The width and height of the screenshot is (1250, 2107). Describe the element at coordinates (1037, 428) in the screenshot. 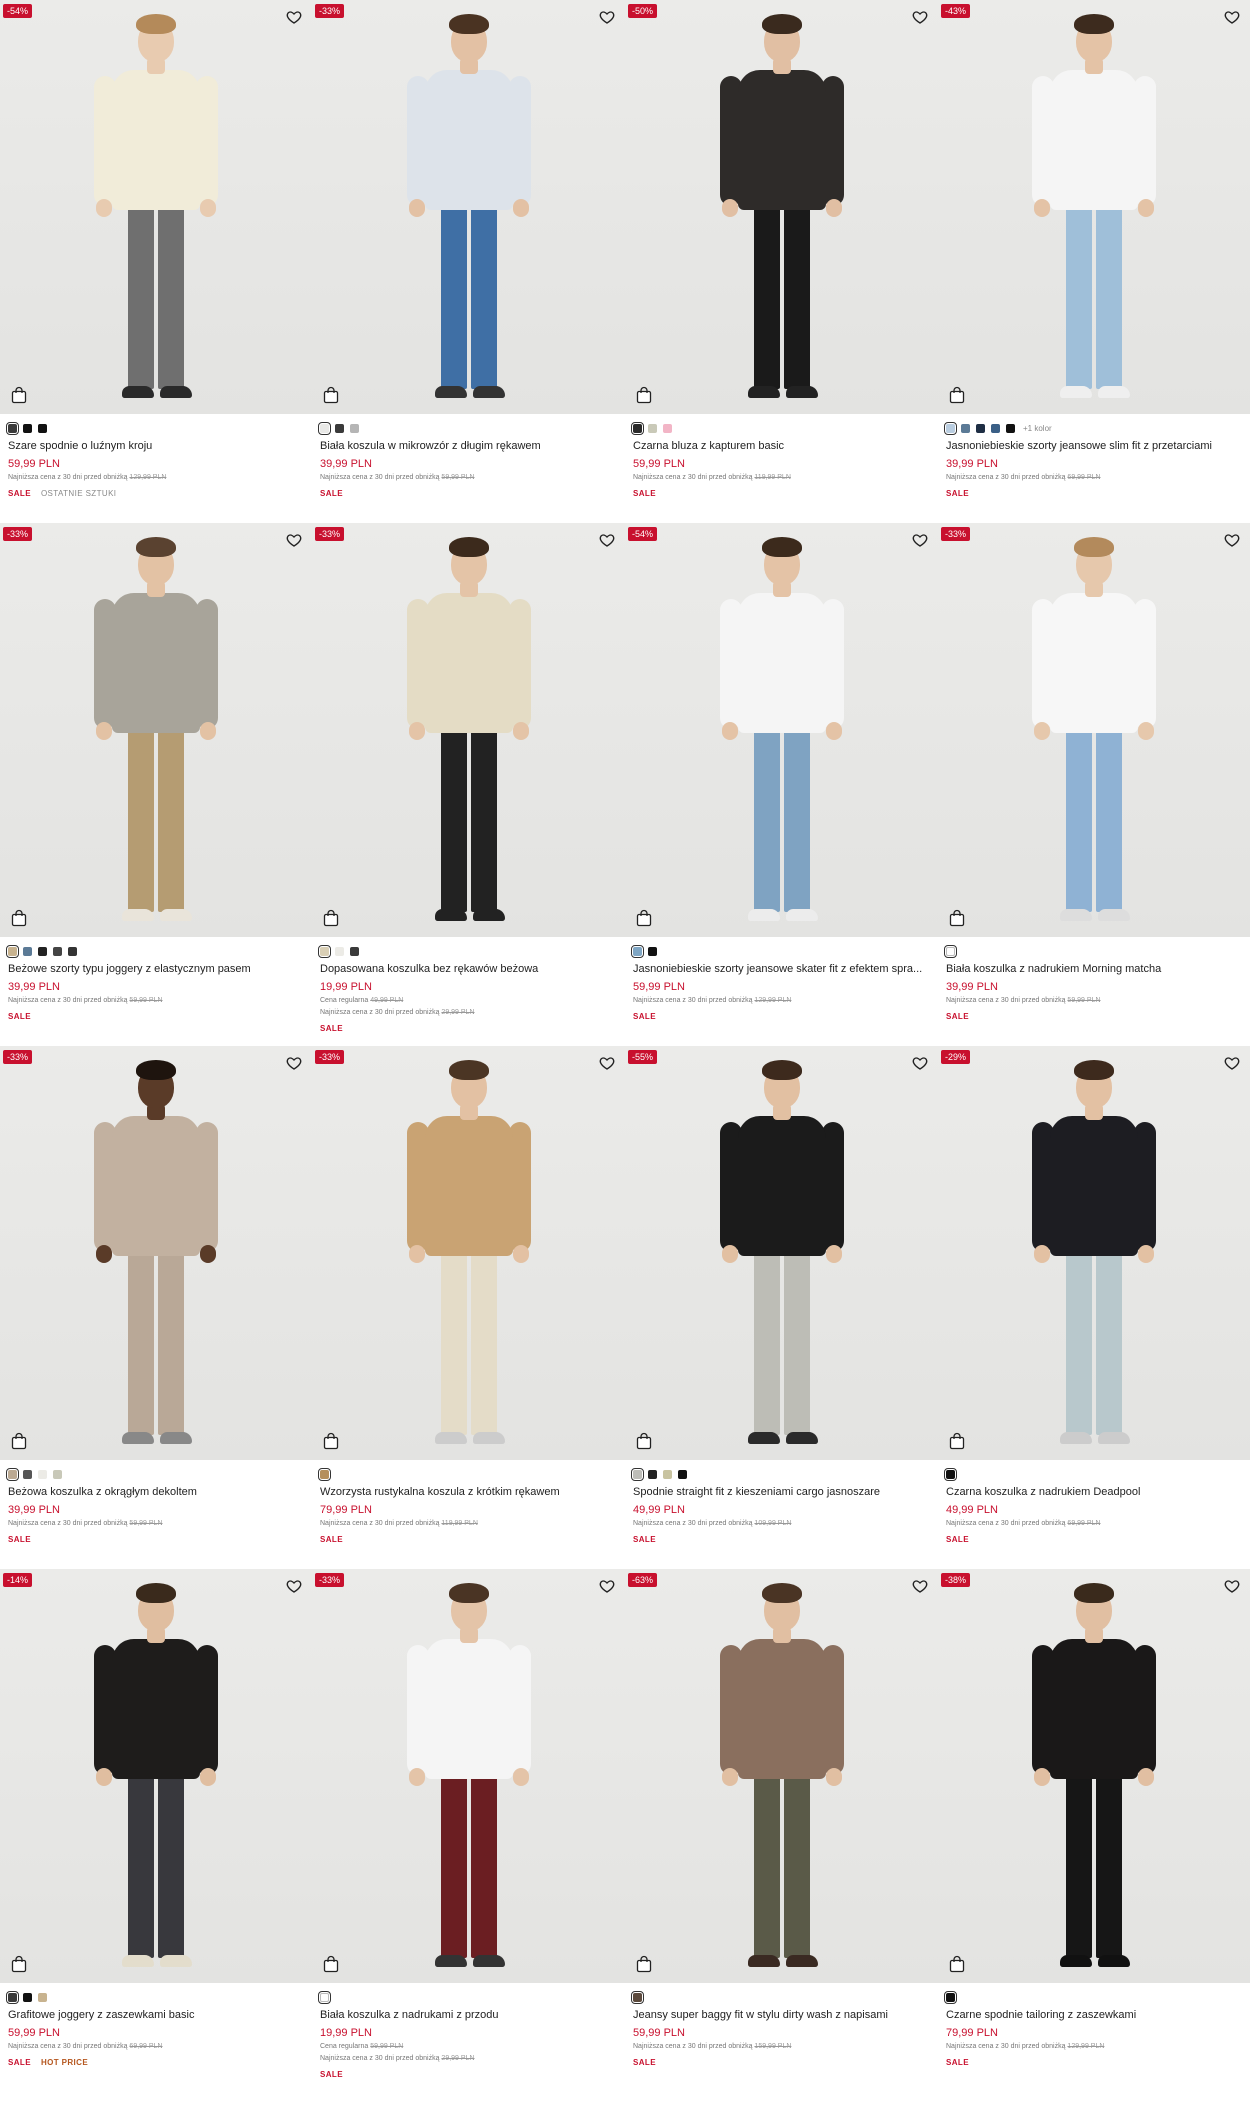

I see `more-colors-label: +1 kolor` at that location.